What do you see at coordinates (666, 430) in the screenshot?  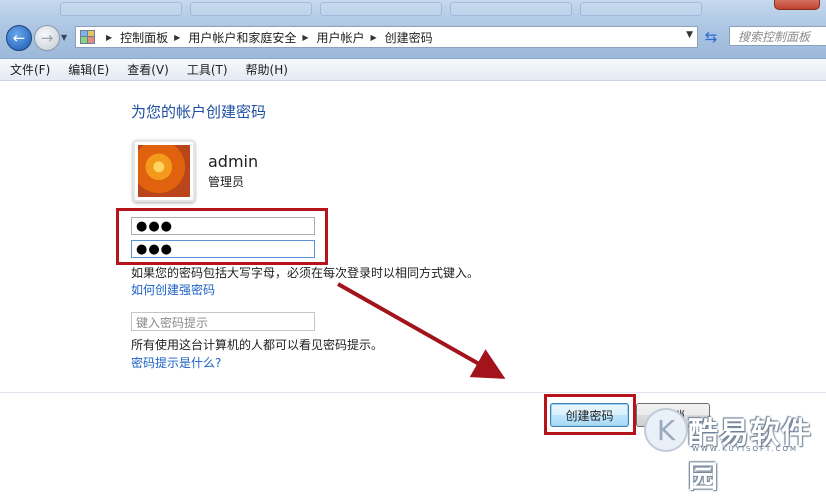 I see `k-logo-icon: K` at bounding box center [666, 430].